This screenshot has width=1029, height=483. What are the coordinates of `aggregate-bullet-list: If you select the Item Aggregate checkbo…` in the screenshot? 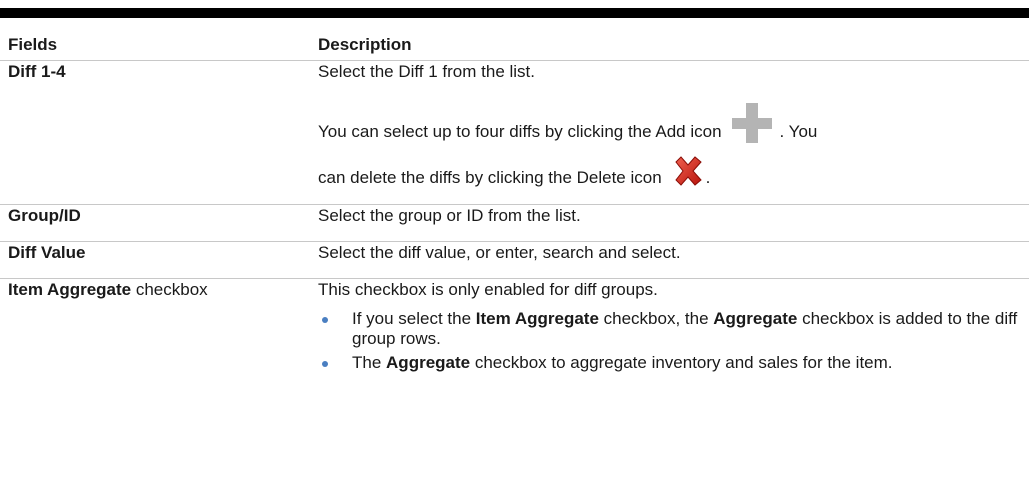 It's located at (673, 341).